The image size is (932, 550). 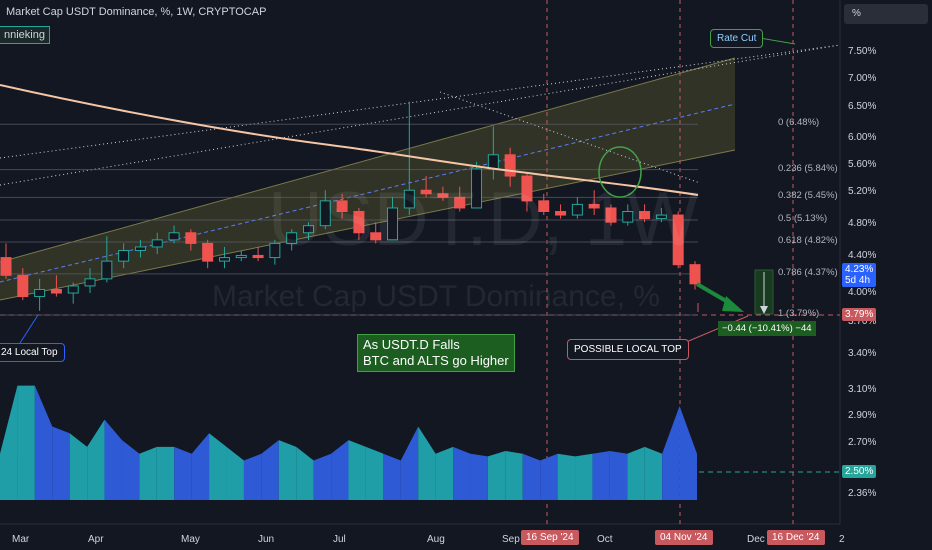 What do you see at coordinates (862, 51) in the screenshot?
I see `price-tick: 7.50%` at bounding box center [862, 51].